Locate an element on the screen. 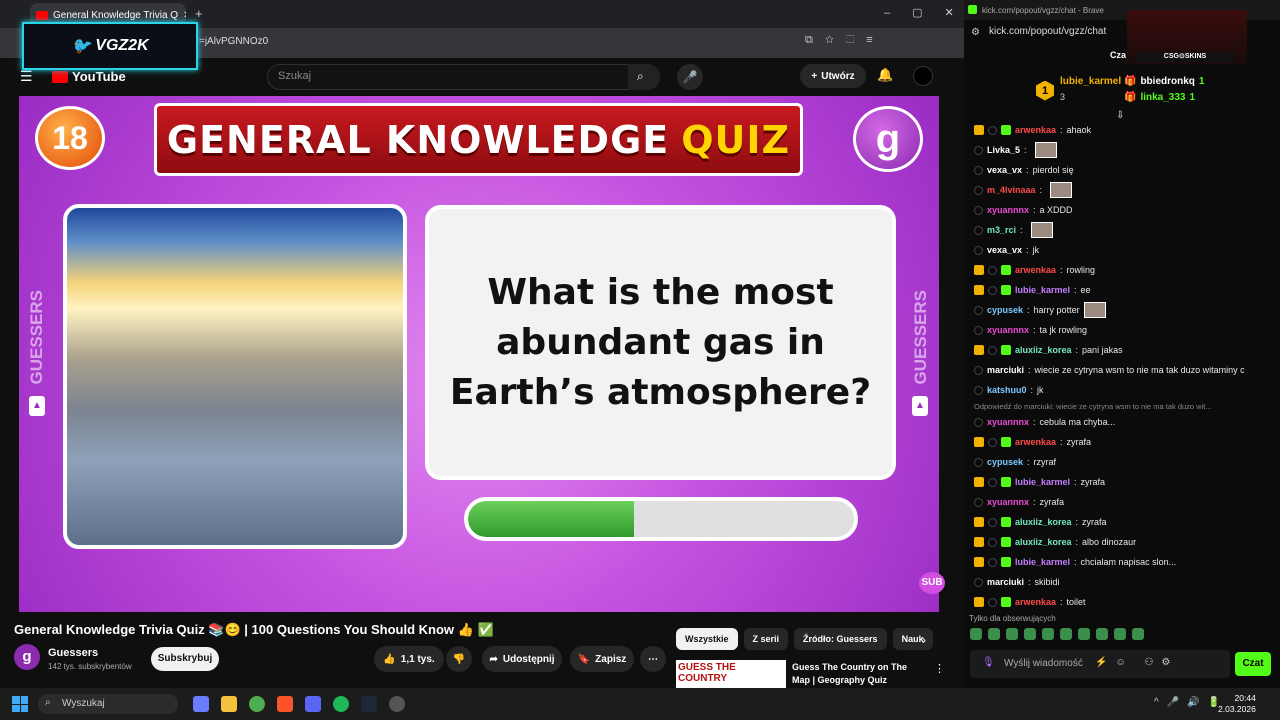 The height and width of the screenshot is (720, 1280). chat-message: cypusek: harry potter is located at coordinates (1124, 310).